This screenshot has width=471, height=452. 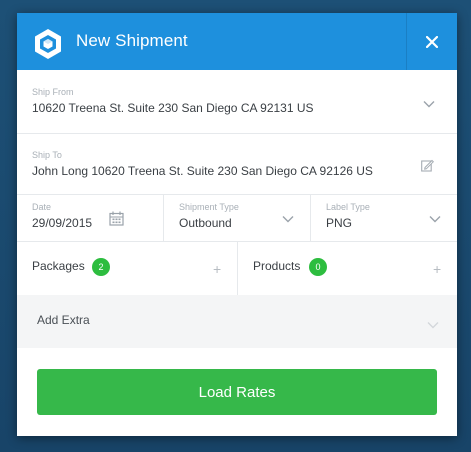 I want to click on shipment-type-label: Shipment Type, so click(x=209, y=207).